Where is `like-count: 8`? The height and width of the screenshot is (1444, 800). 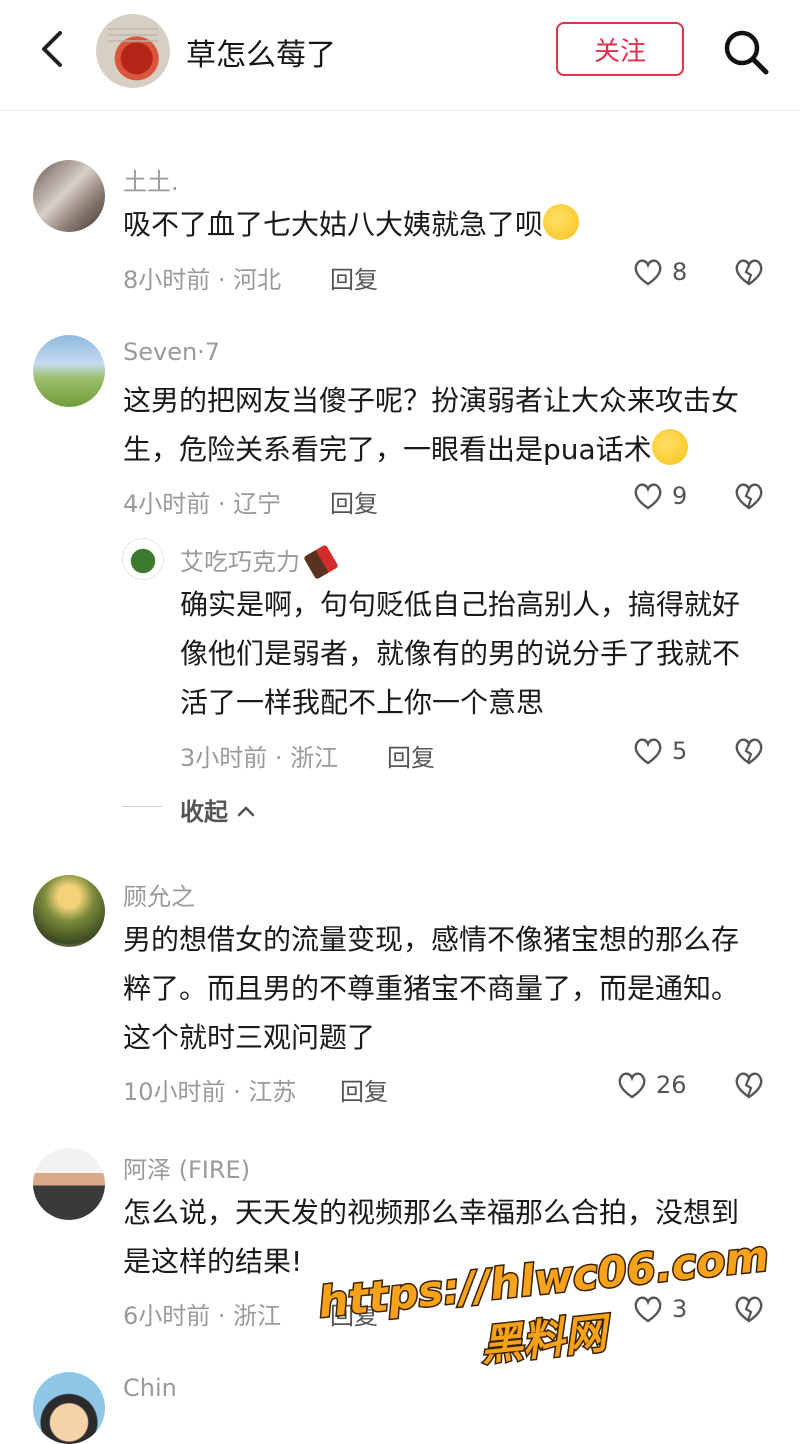 like-count: 8 is located at coordinates (680, 272).